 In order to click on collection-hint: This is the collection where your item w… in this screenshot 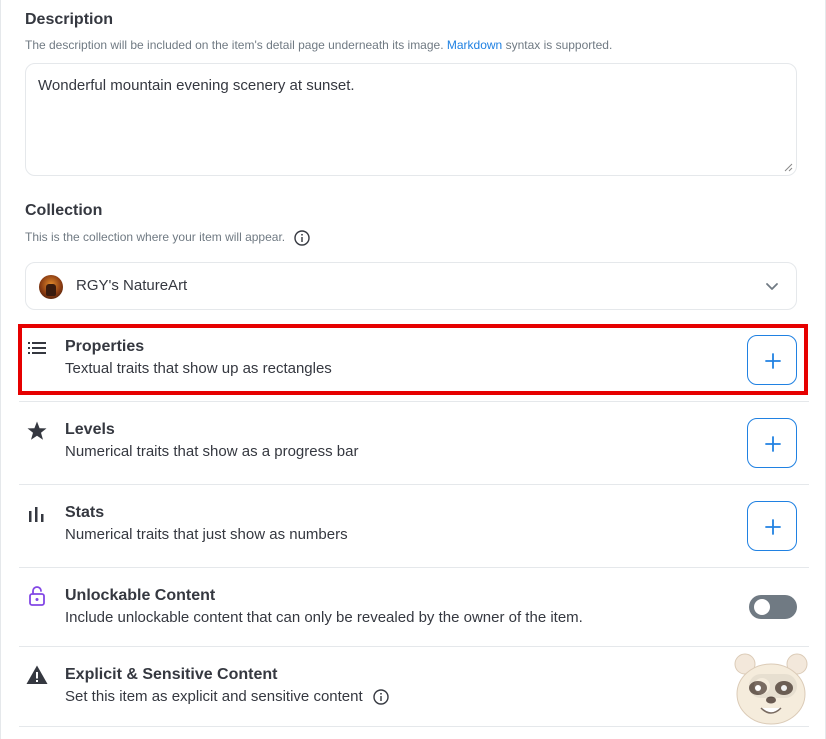, I will do `click(168, 238)`.